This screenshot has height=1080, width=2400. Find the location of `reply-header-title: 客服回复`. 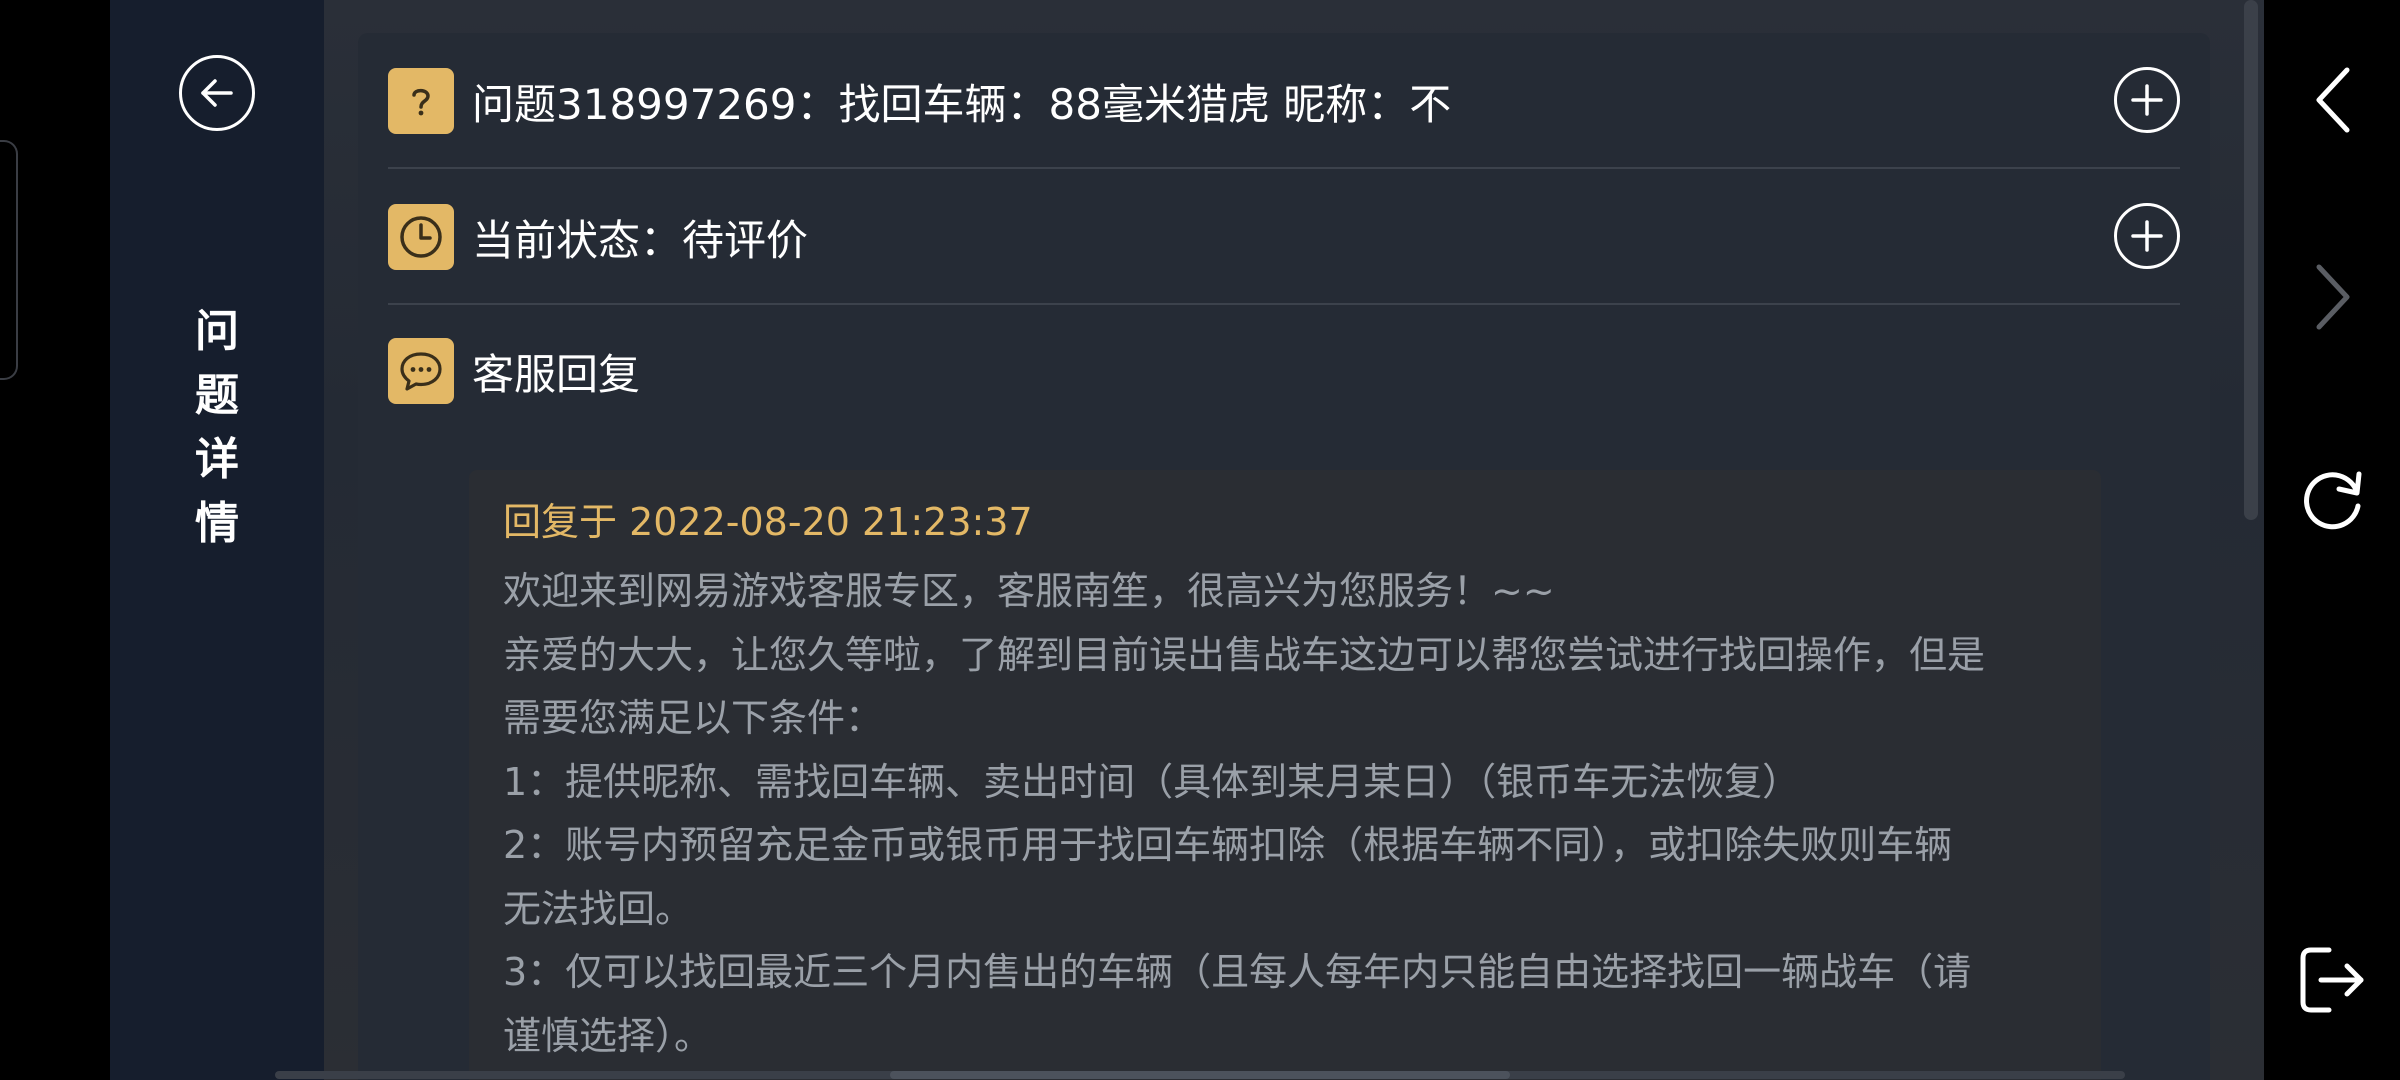

reply-header-title: 客服回复 is located at coordinates (556, 374).